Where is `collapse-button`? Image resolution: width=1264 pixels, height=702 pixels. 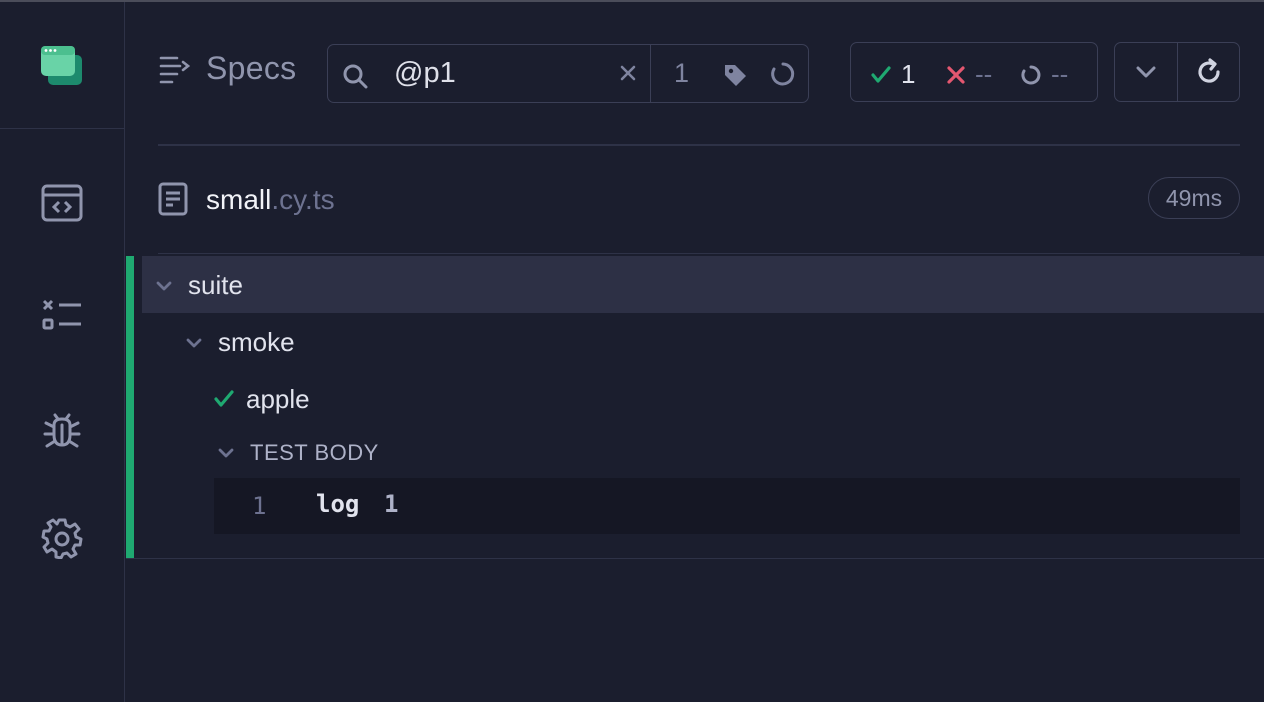 collapse-button is located at coordinates (1146, 72).